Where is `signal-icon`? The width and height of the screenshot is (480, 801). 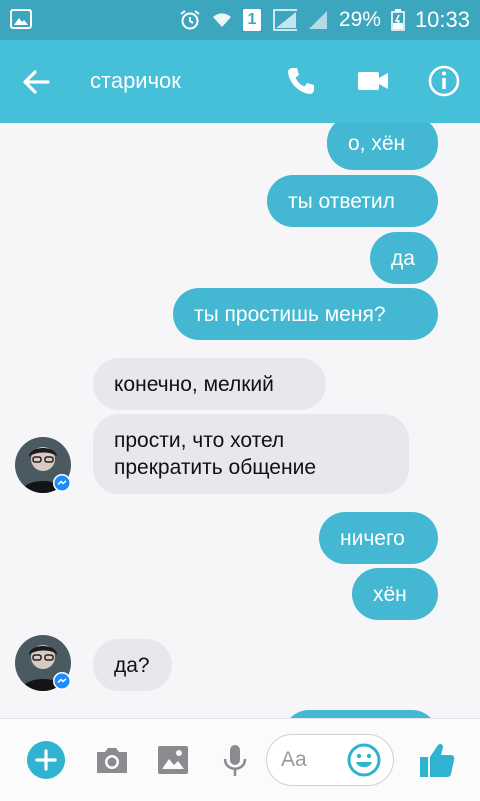 signal-icon is located at coordinates (285, 20).